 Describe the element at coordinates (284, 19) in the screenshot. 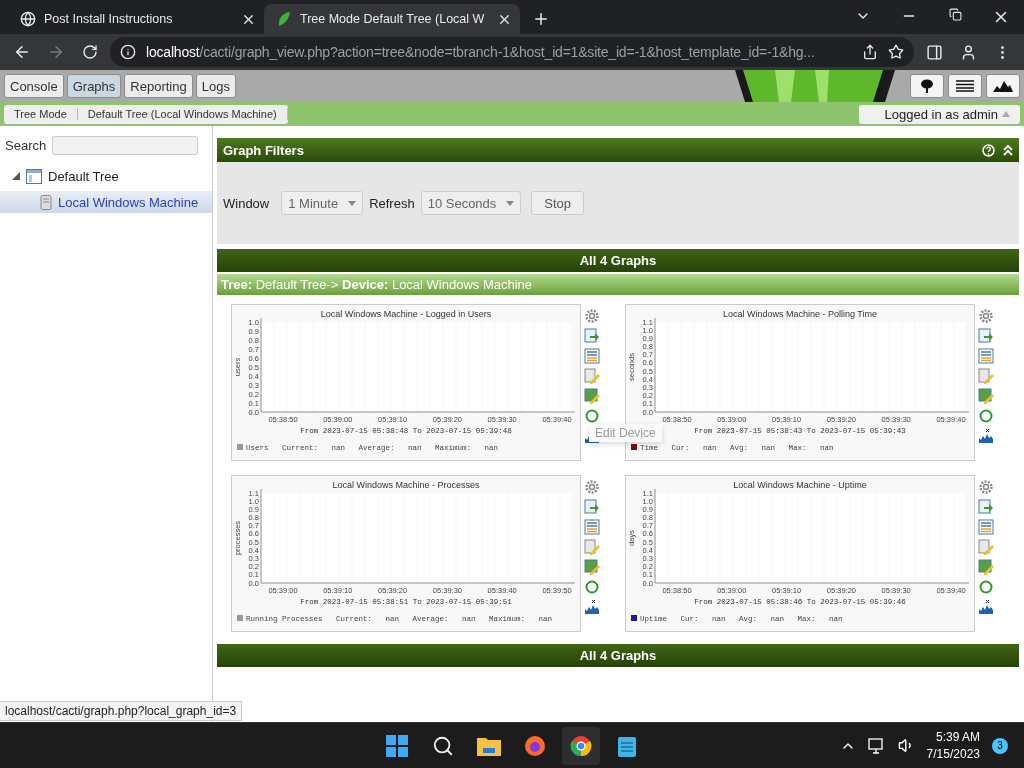

I see `leaf-icon` at that location.